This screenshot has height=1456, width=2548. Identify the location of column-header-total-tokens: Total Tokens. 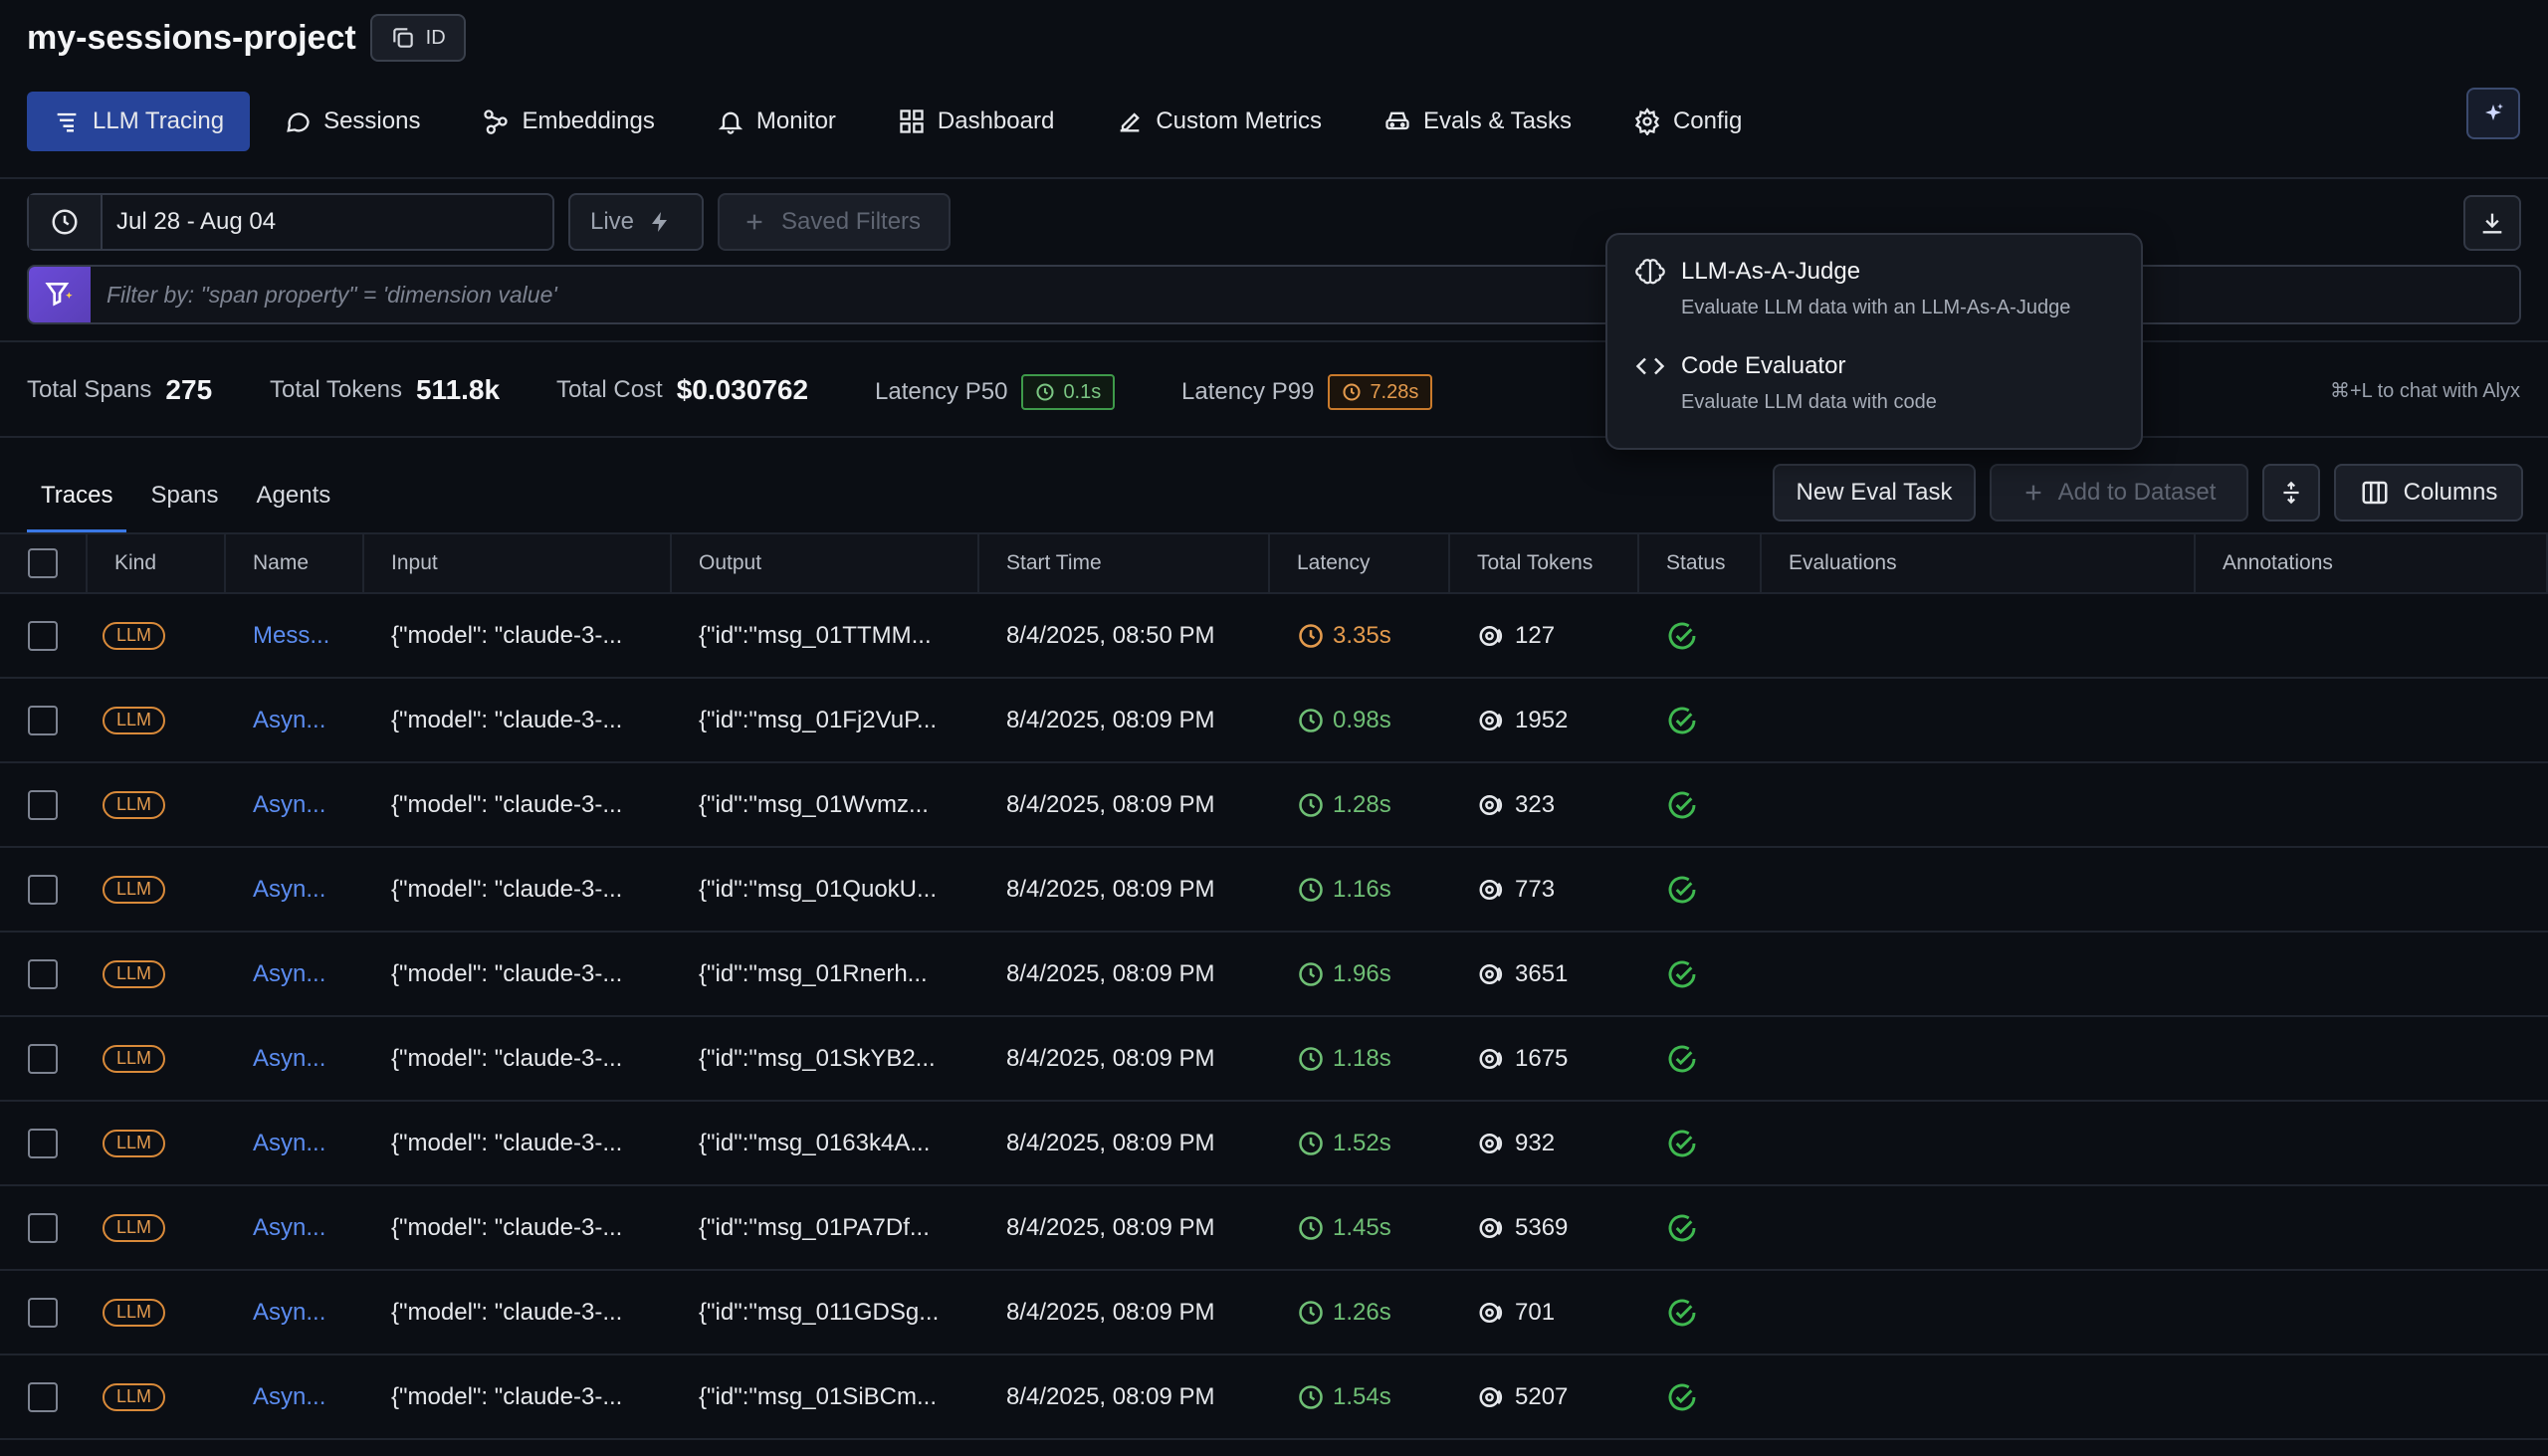
(1544, 563).